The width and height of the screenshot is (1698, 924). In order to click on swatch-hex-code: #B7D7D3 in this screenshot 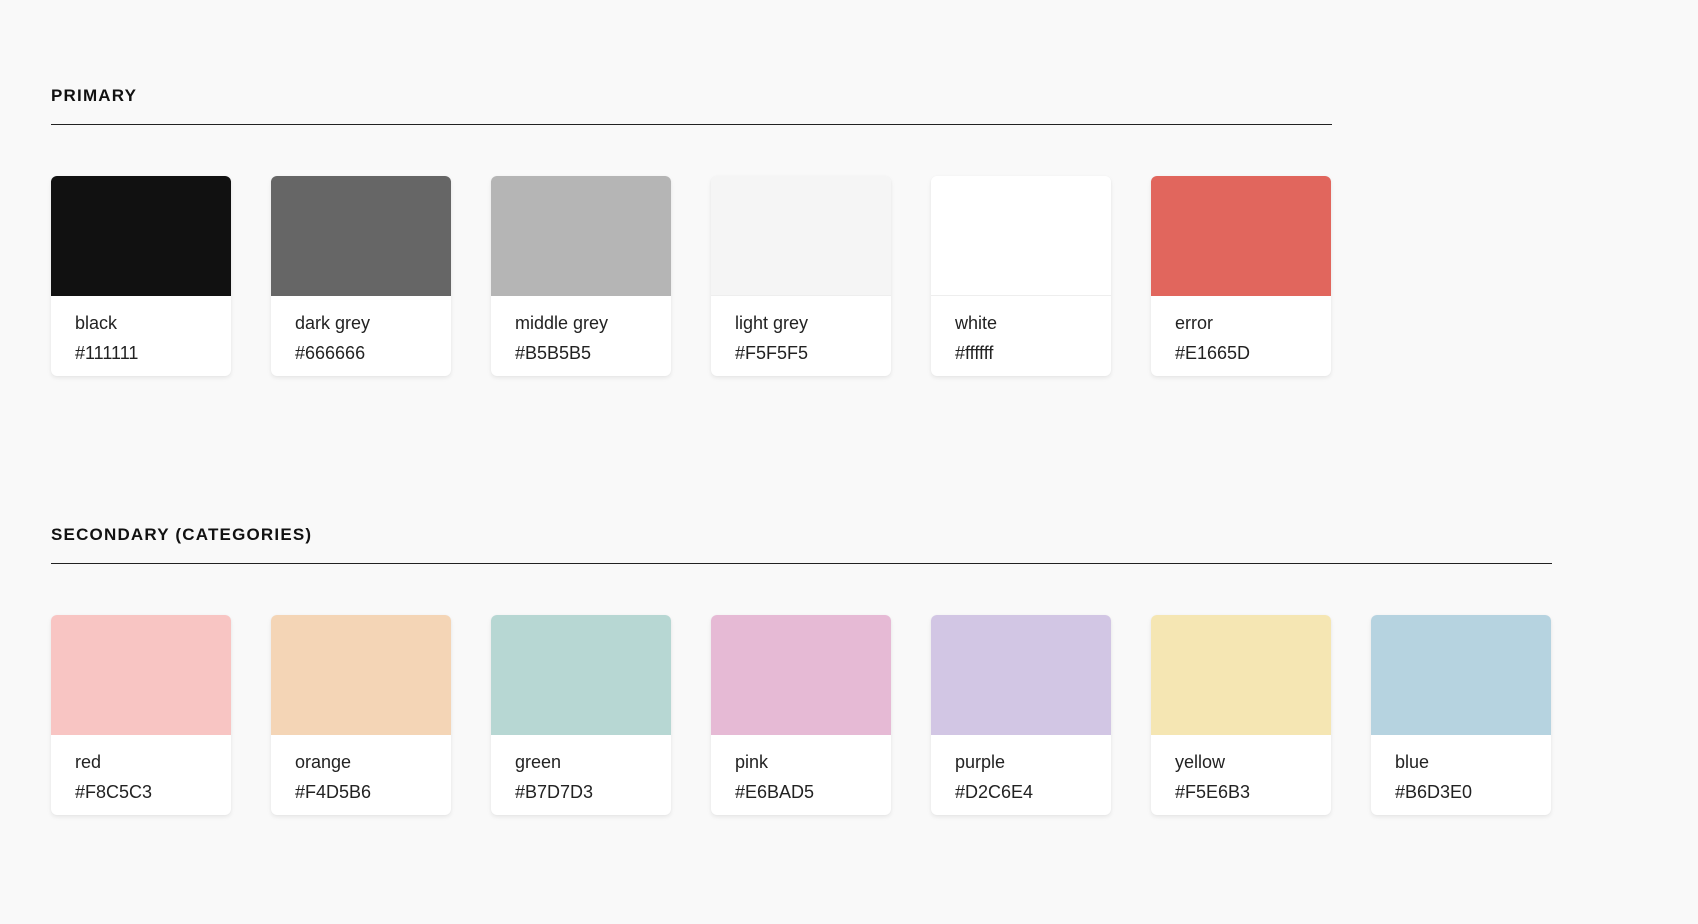, I will do `click(554, 792)`.